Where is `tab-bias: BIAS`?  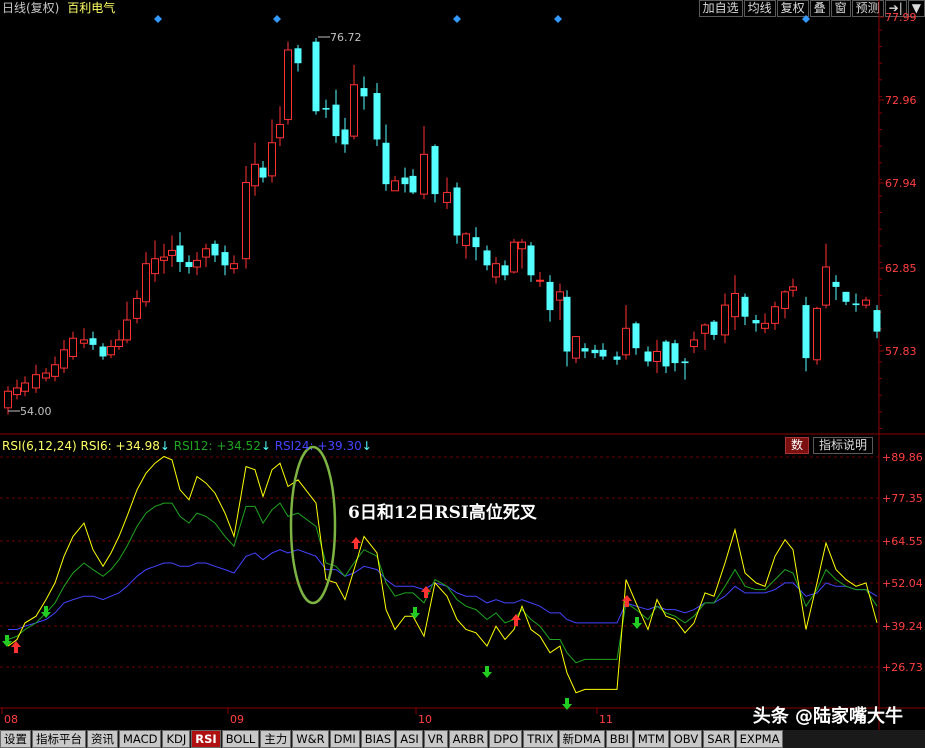
tab-bias: BIAS is located at coordinates (378, 739).